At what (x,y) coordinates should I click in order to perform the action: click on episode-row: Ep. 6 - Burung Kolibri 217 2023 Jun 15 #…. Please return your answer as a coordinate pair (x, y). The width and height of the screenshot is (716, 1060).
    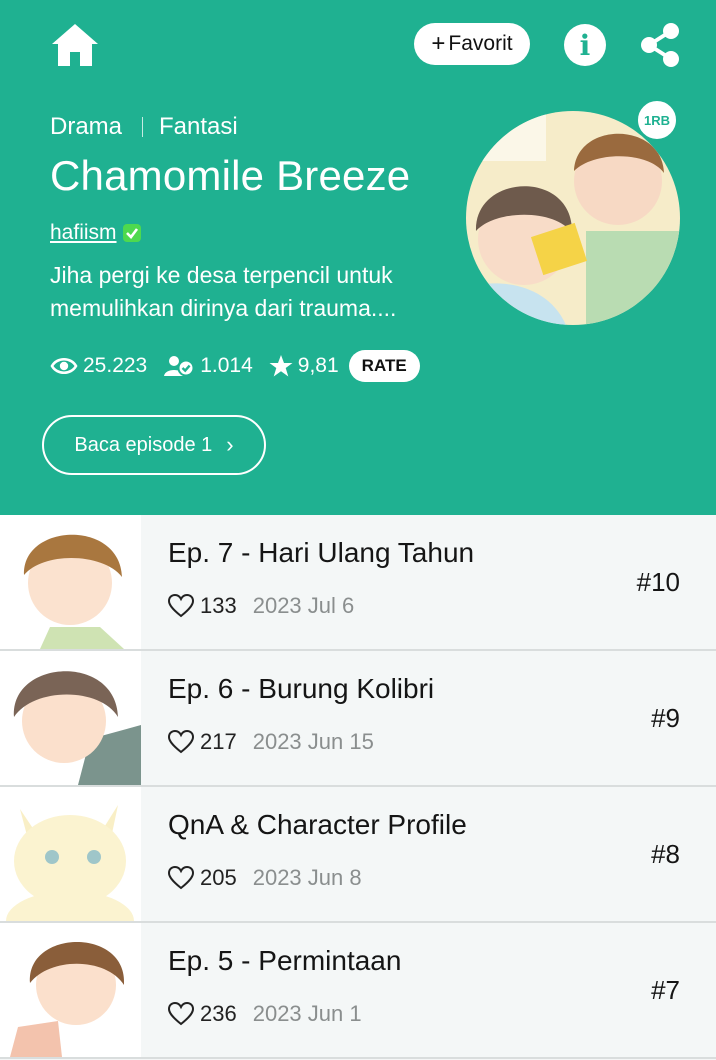
    Looking at the image, I should click on (358, 719).